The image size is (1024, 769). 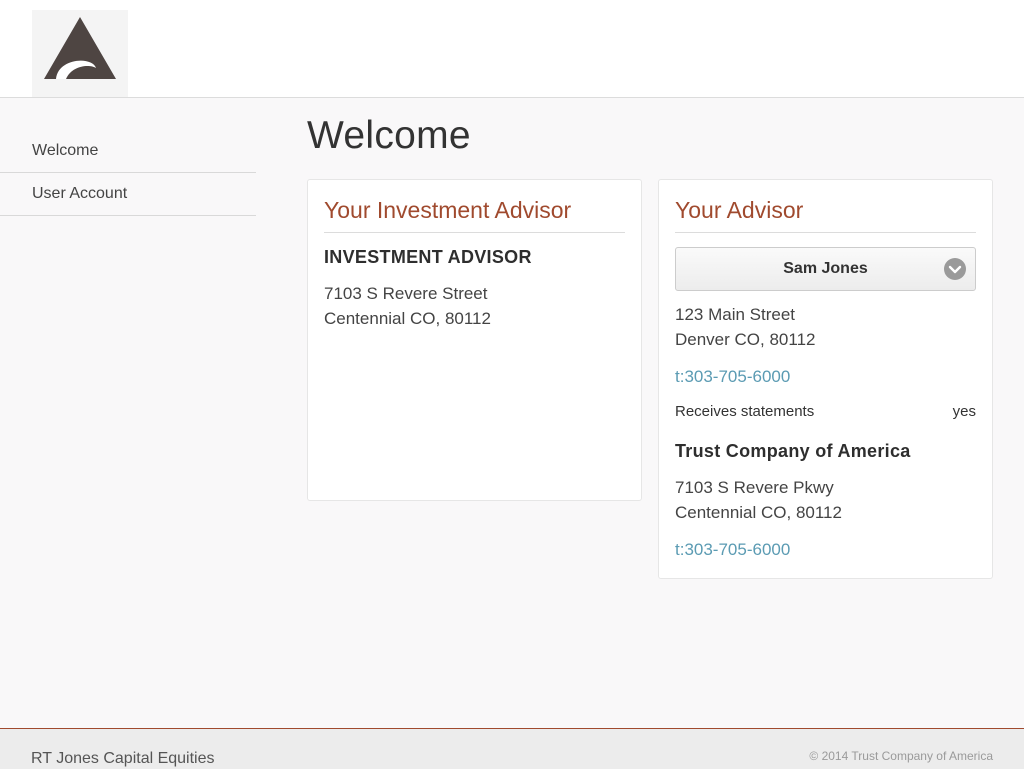 I want to click on advisor-select-value: Sam Jones, so click(x=825, y=268).